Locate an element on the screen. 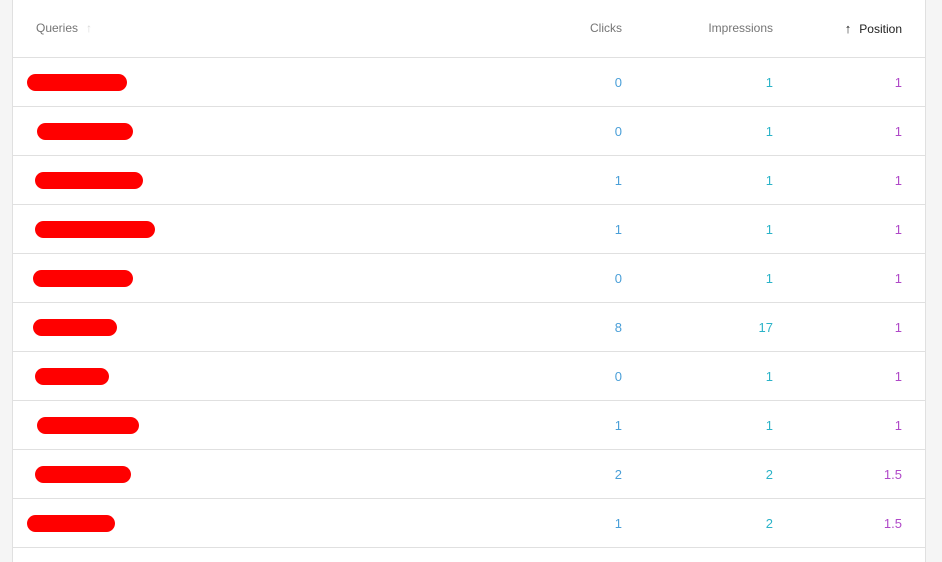  clicks-value: 2 is located at coordinates (618, 474).